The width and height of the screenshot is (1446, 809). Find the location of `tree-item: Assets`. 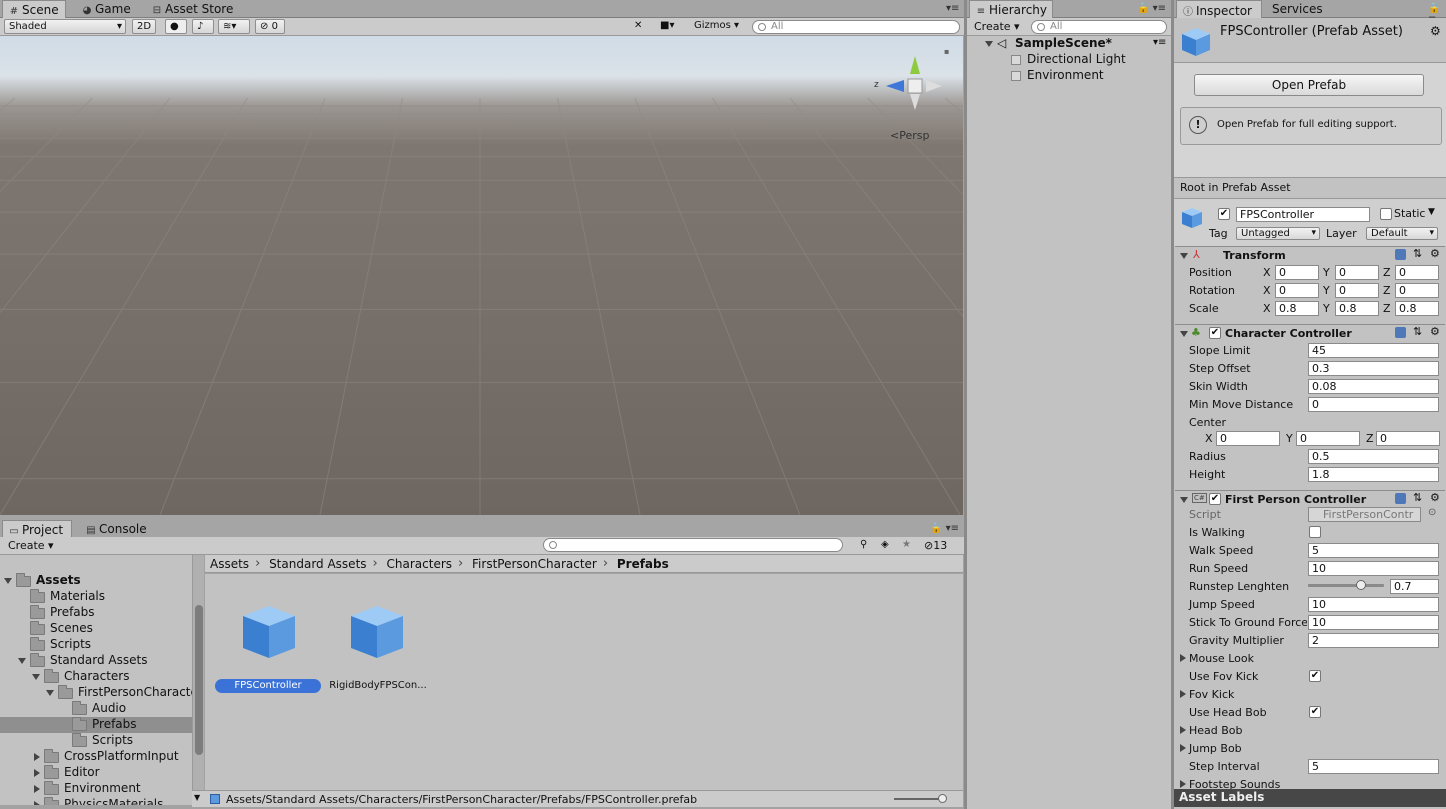

tree-item: Assets is located at coordinates (96, 581).